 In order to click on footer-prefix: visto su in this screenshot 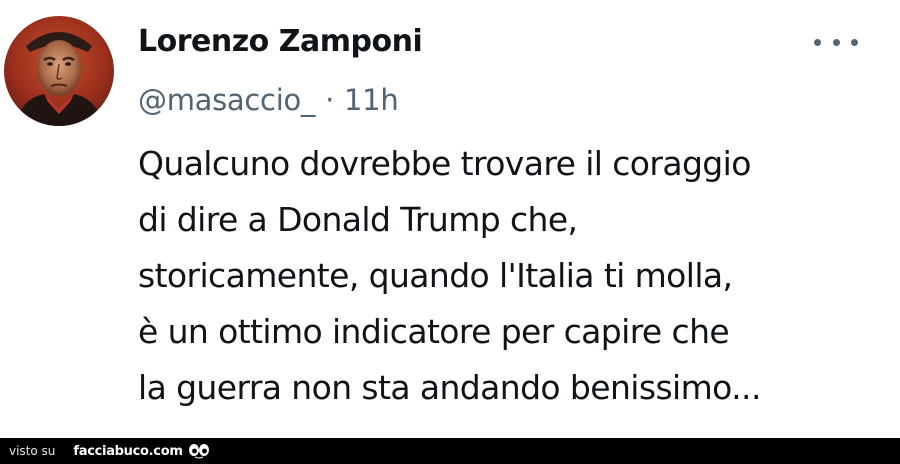, I will do `click(32, 451)`.